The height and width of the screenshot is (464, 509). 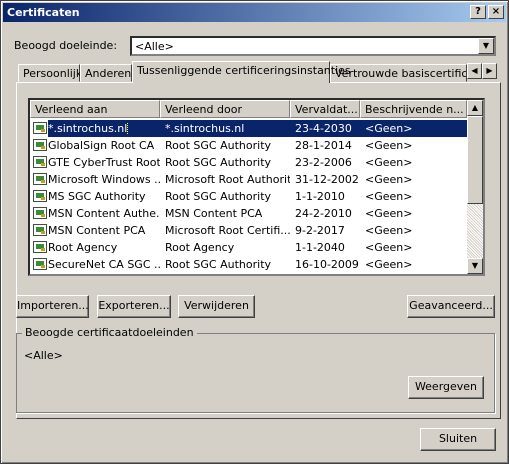 I want to click on window-title: Certificaten, so click(x=43, y=12).